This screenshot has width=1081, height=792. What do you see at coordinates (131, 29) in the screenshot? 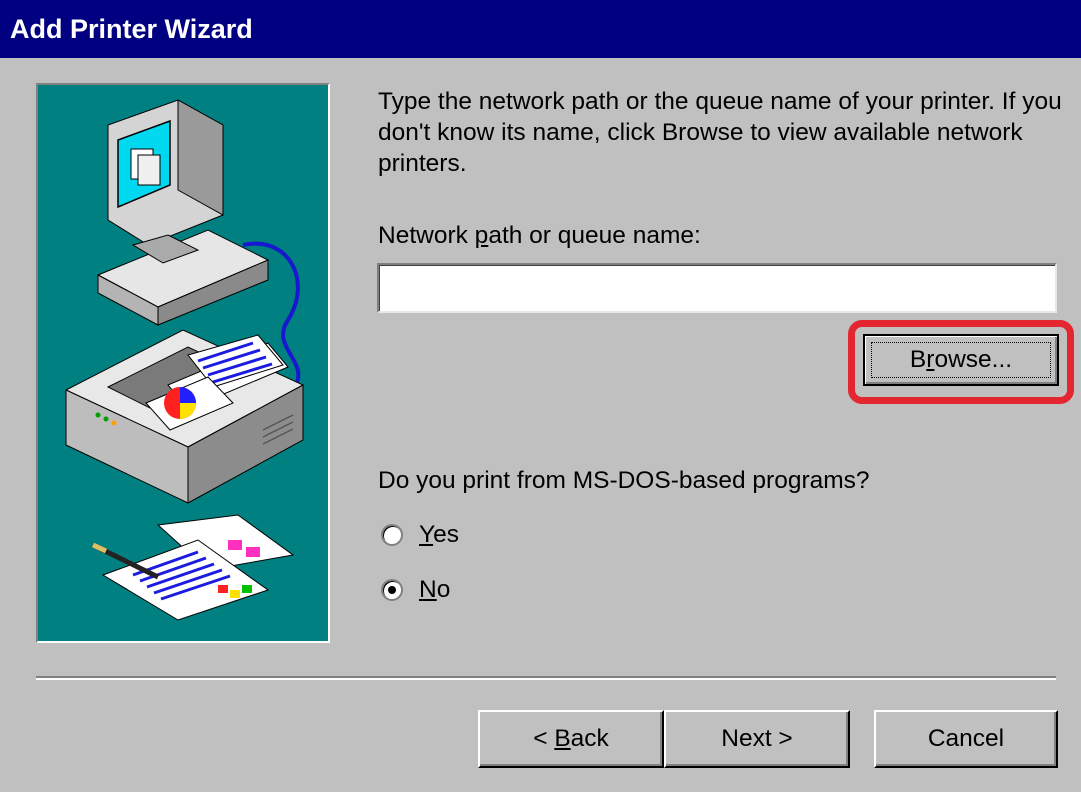
I see `window-title: Add Printer Wizard` at bounding box center [131, 29].